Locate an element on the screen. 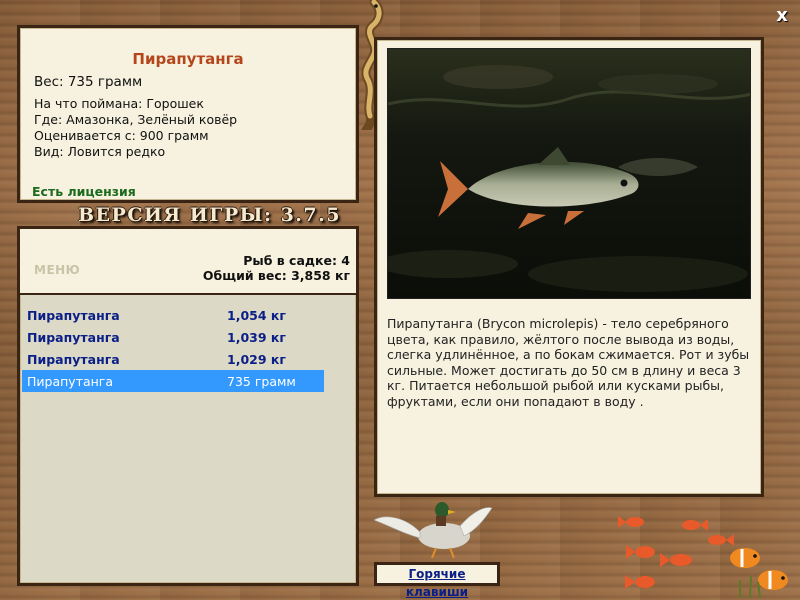 Image resolution: width=800 pixels, height=600 pixels. kind-info: Вид: Ловится редко is located at coordinates (100, 151).